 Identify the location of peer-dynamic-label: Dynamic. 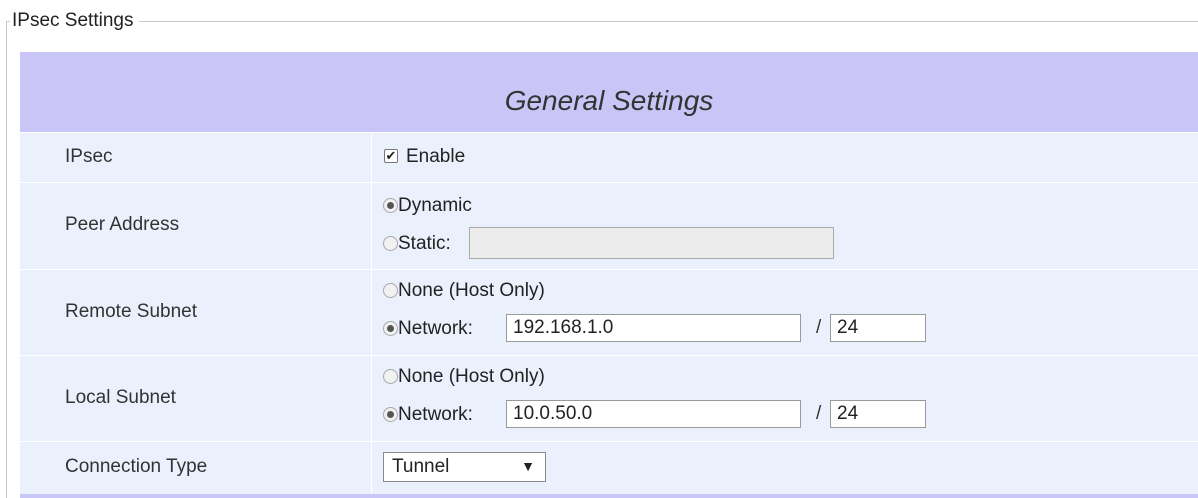
(435, 205).